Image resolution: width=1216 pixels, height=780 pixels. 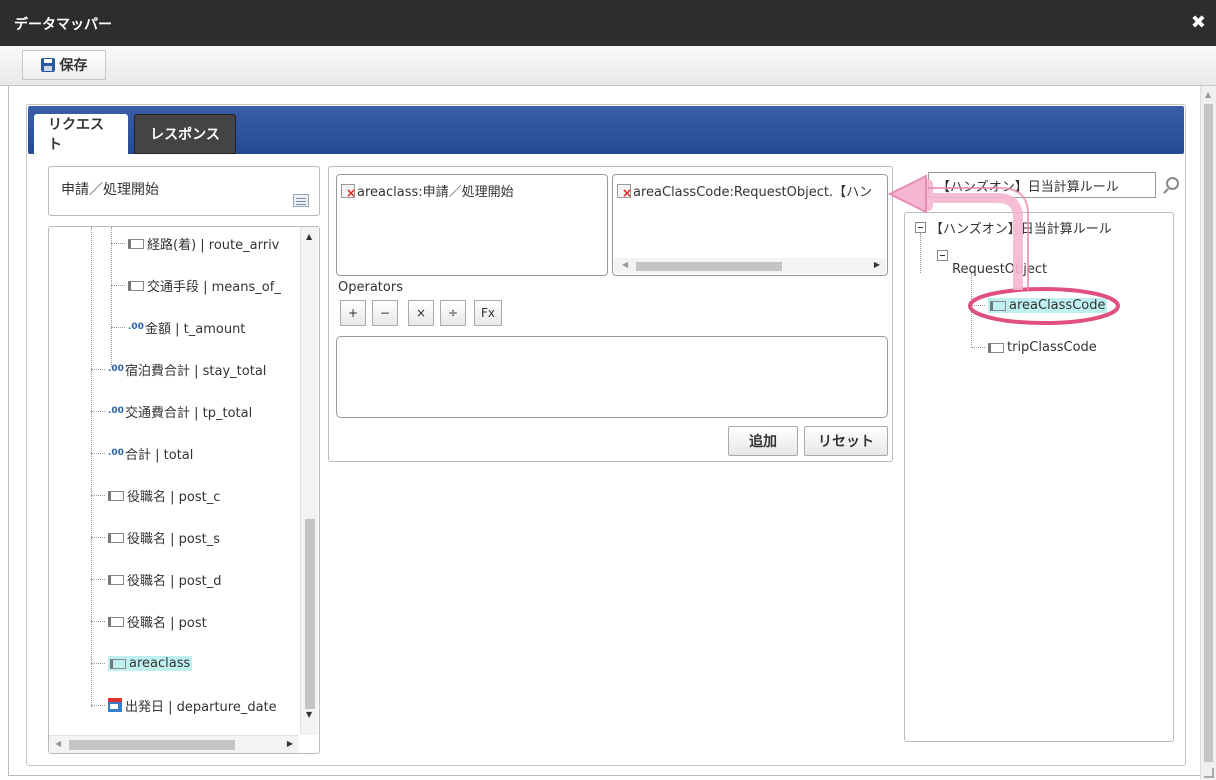 What do you see at coordinates (435, 192) in the screenshot?
I see `source-field-label: areaclass:申請／処理開始` at bounding box center [435, 192].